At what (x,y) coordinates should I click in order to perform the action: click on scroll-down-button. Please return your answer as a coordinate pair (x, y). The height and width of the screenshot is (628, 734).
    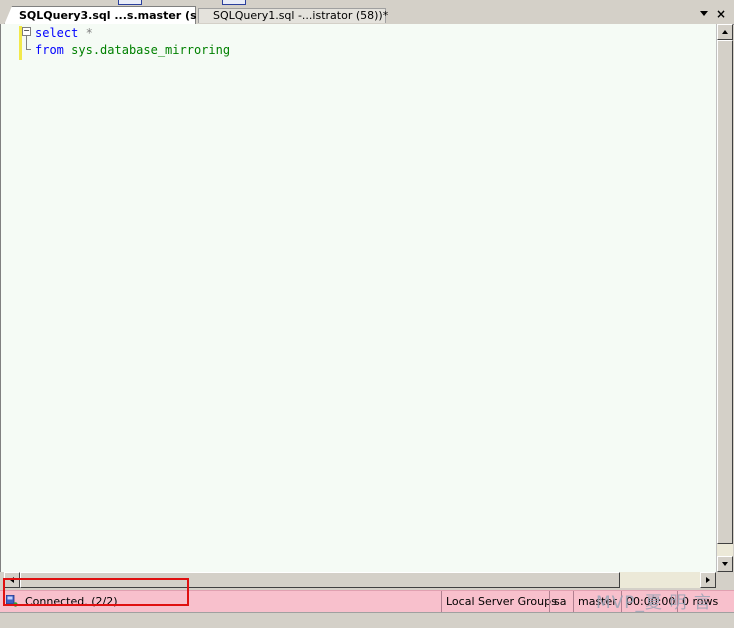
    Looking at the image, I should click on (725, 564).